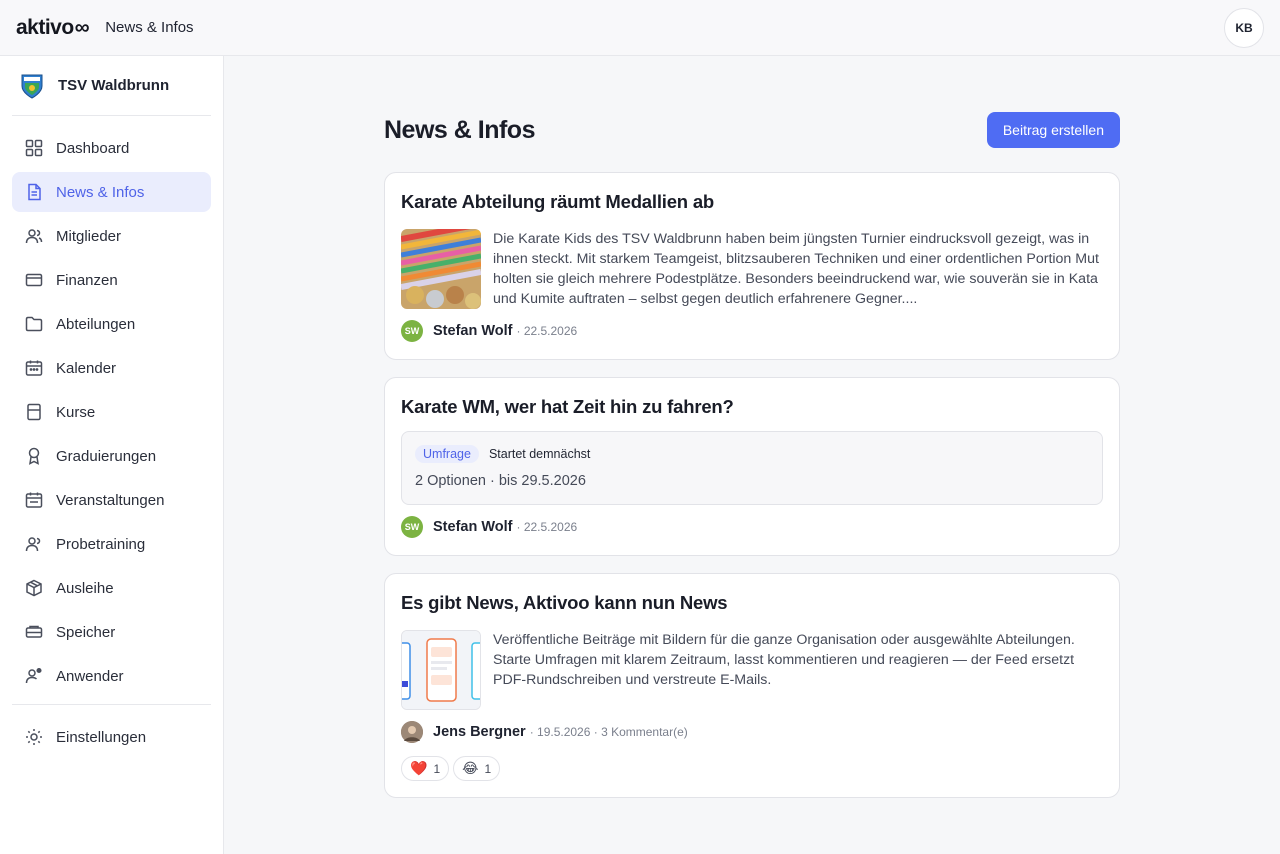 This screenshot has height=854, width=1280. Describe the element at coordinates (85, 588) in the screenshot. I see `sidebar-item-label: Ausleihe` at that location.